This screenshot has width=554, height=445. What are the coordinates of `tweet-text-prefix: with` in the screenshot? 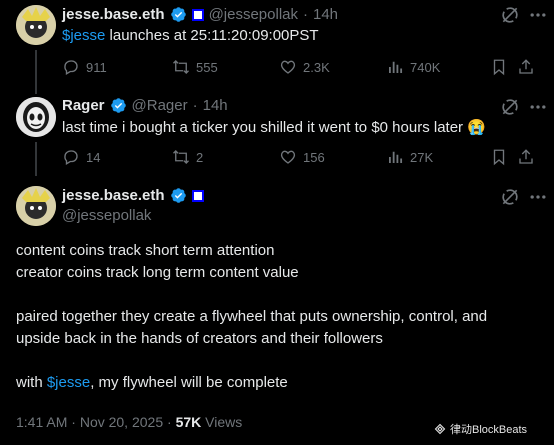 It's located at (31, 382).